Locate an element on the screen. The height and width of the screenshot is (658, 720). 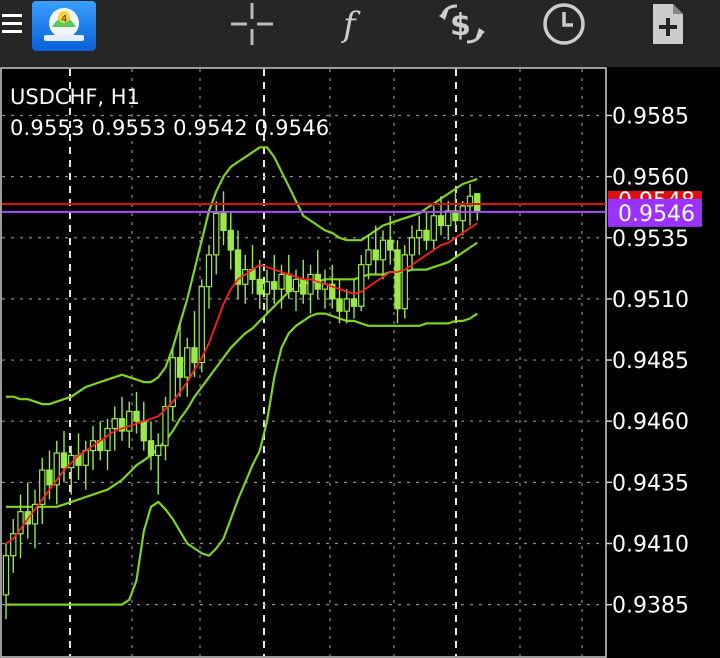
trade-icon: $ is located at coordinates (462, 24).